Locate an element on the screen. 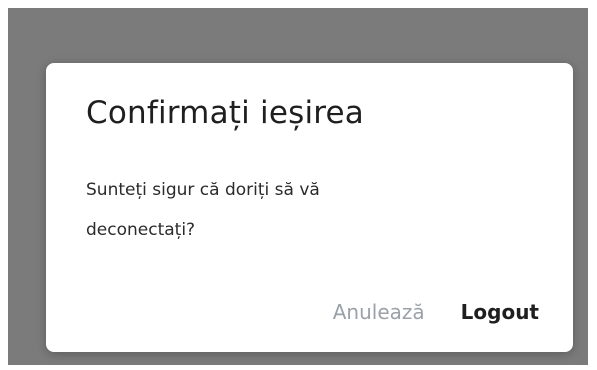 The height and width of the screenshot is (370, 597). dialog-actions: Anulează Logout is located at coordinates (436, 312).